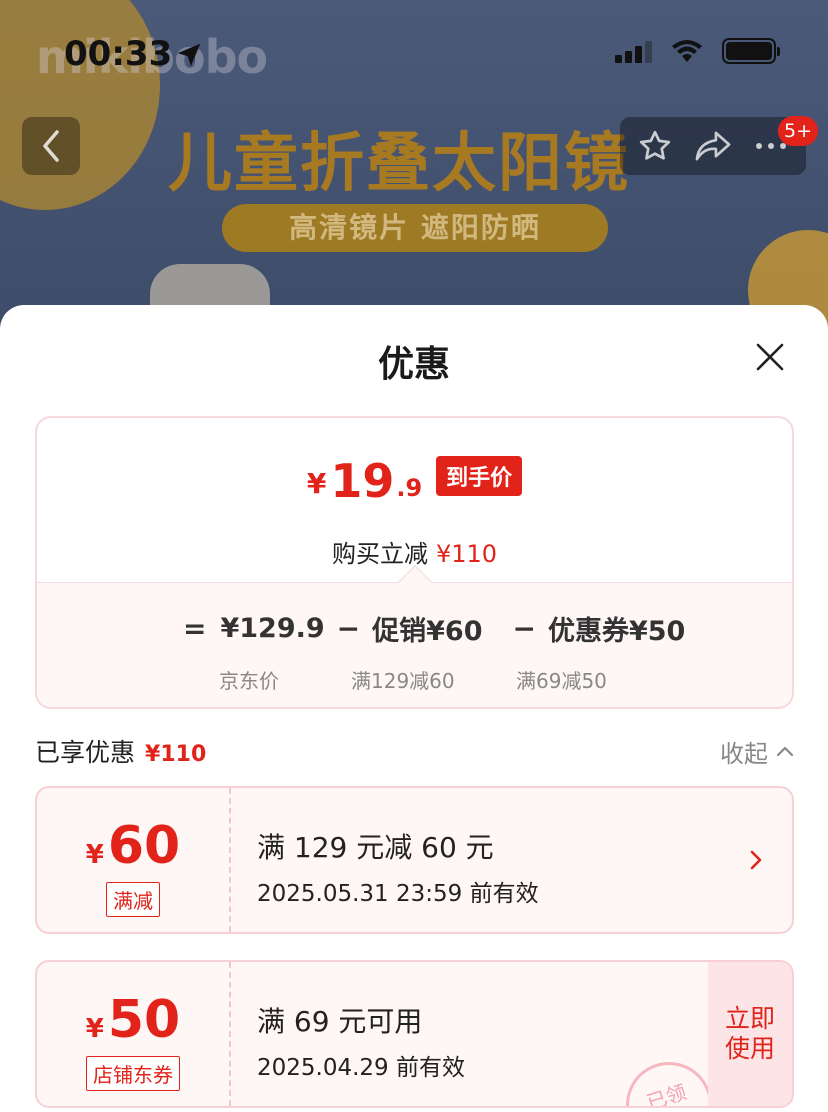  I want to click on chevron-right-icon, so click(756, 860).